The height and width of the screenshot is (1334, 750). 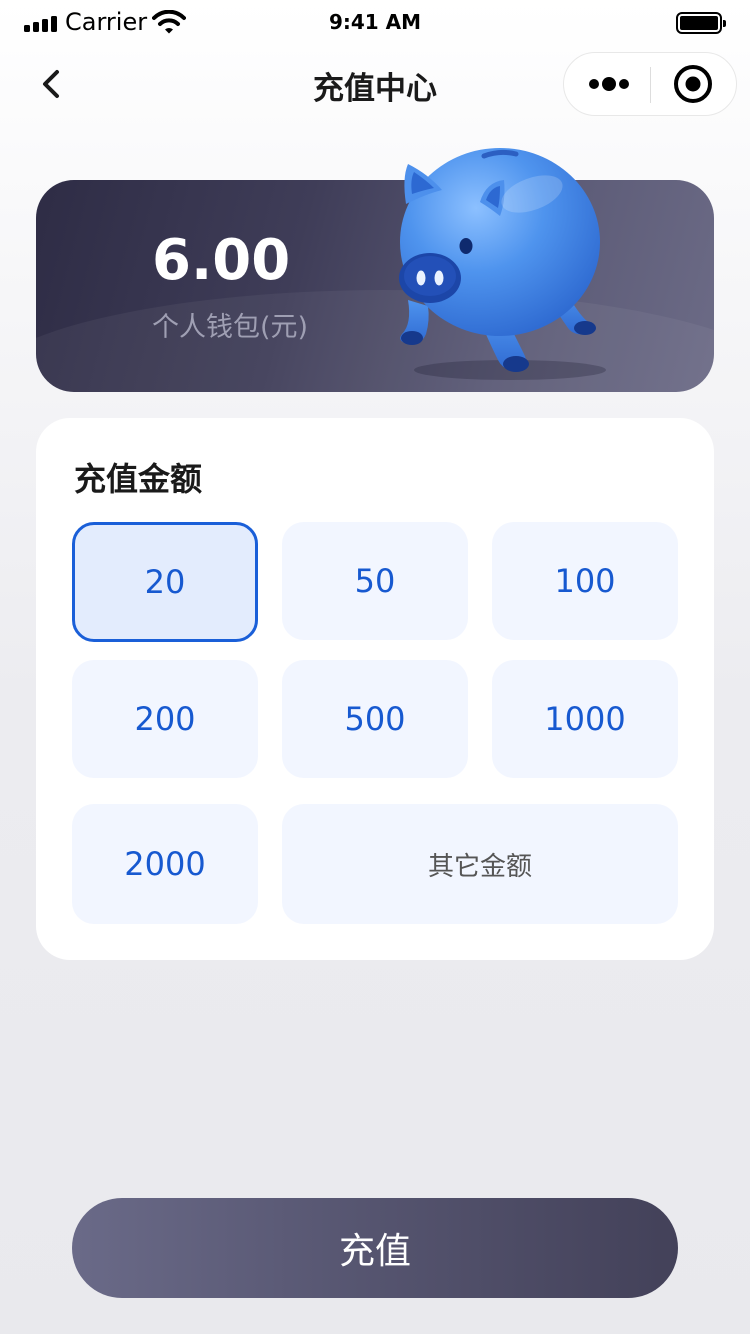 What do you see at coordinates (585, 719) in the screenshot?
I see `amount-option-1000: 1000` at bounding box center [585, 719].